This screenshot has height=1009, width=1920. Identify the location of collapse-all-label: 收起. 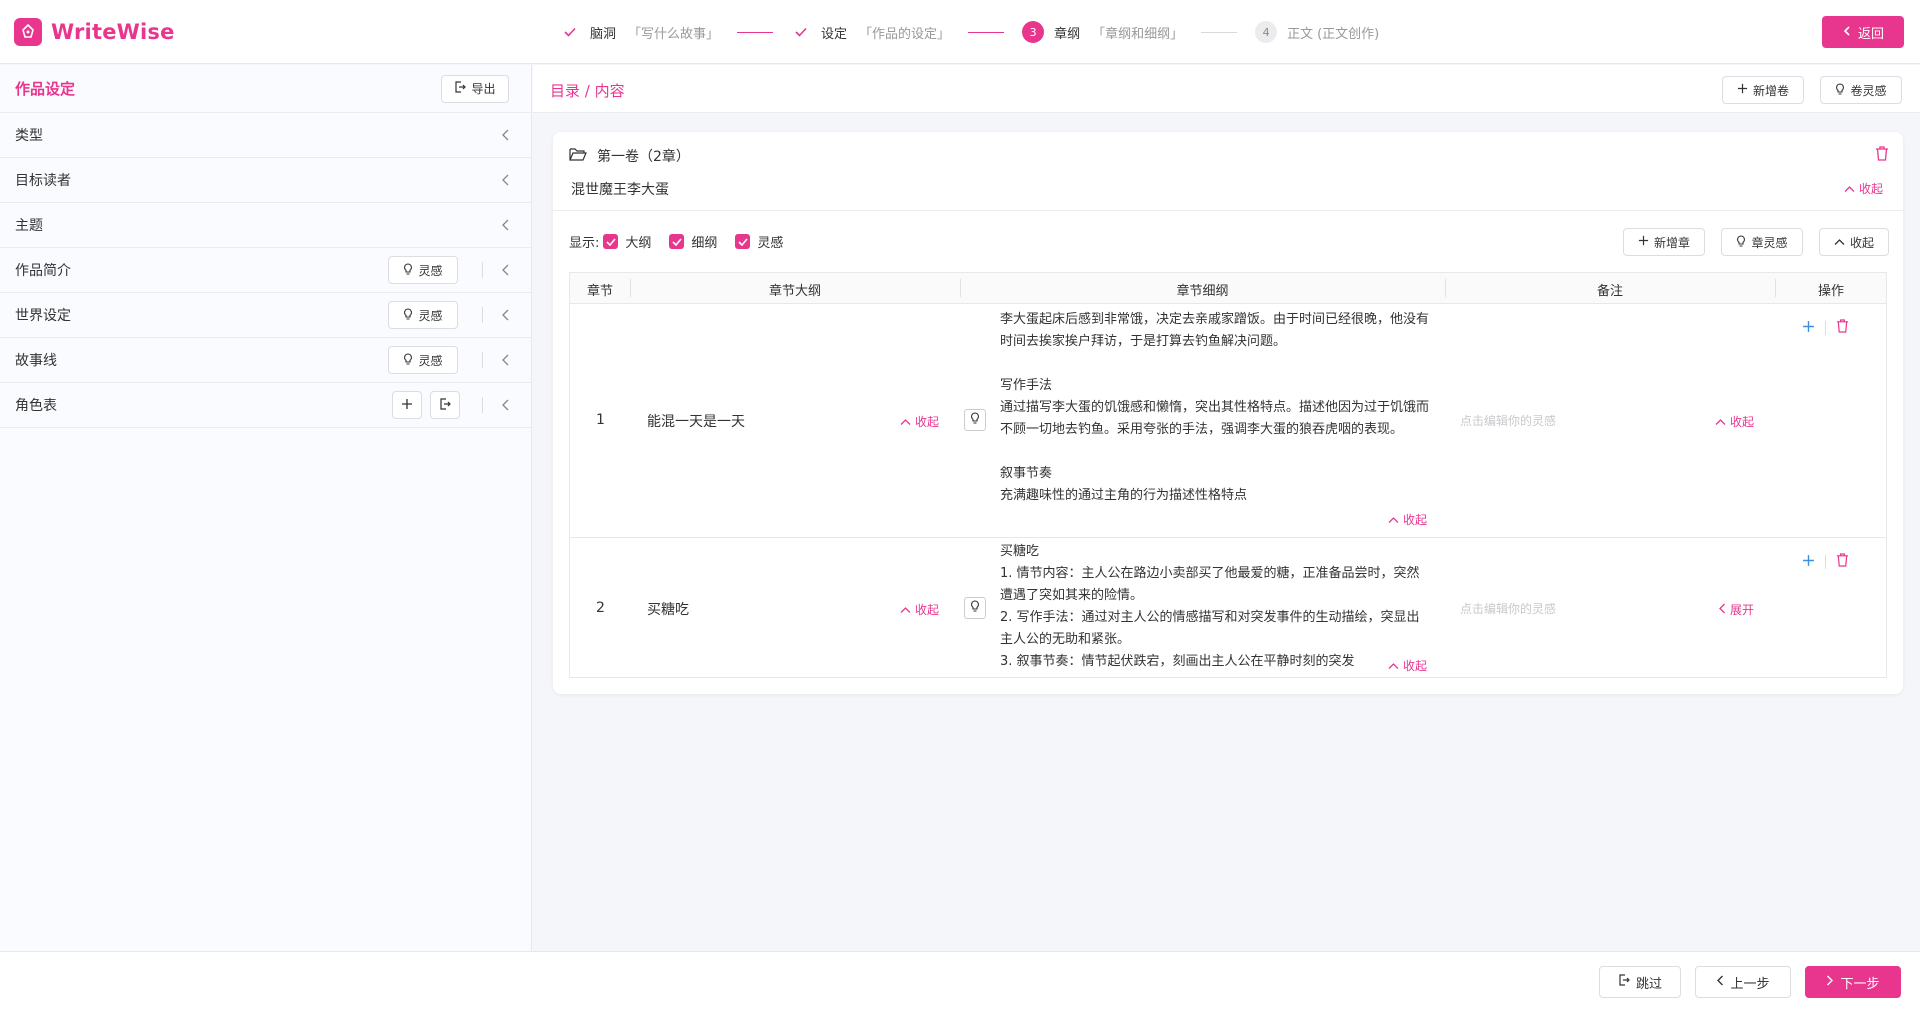
(1861, 242).